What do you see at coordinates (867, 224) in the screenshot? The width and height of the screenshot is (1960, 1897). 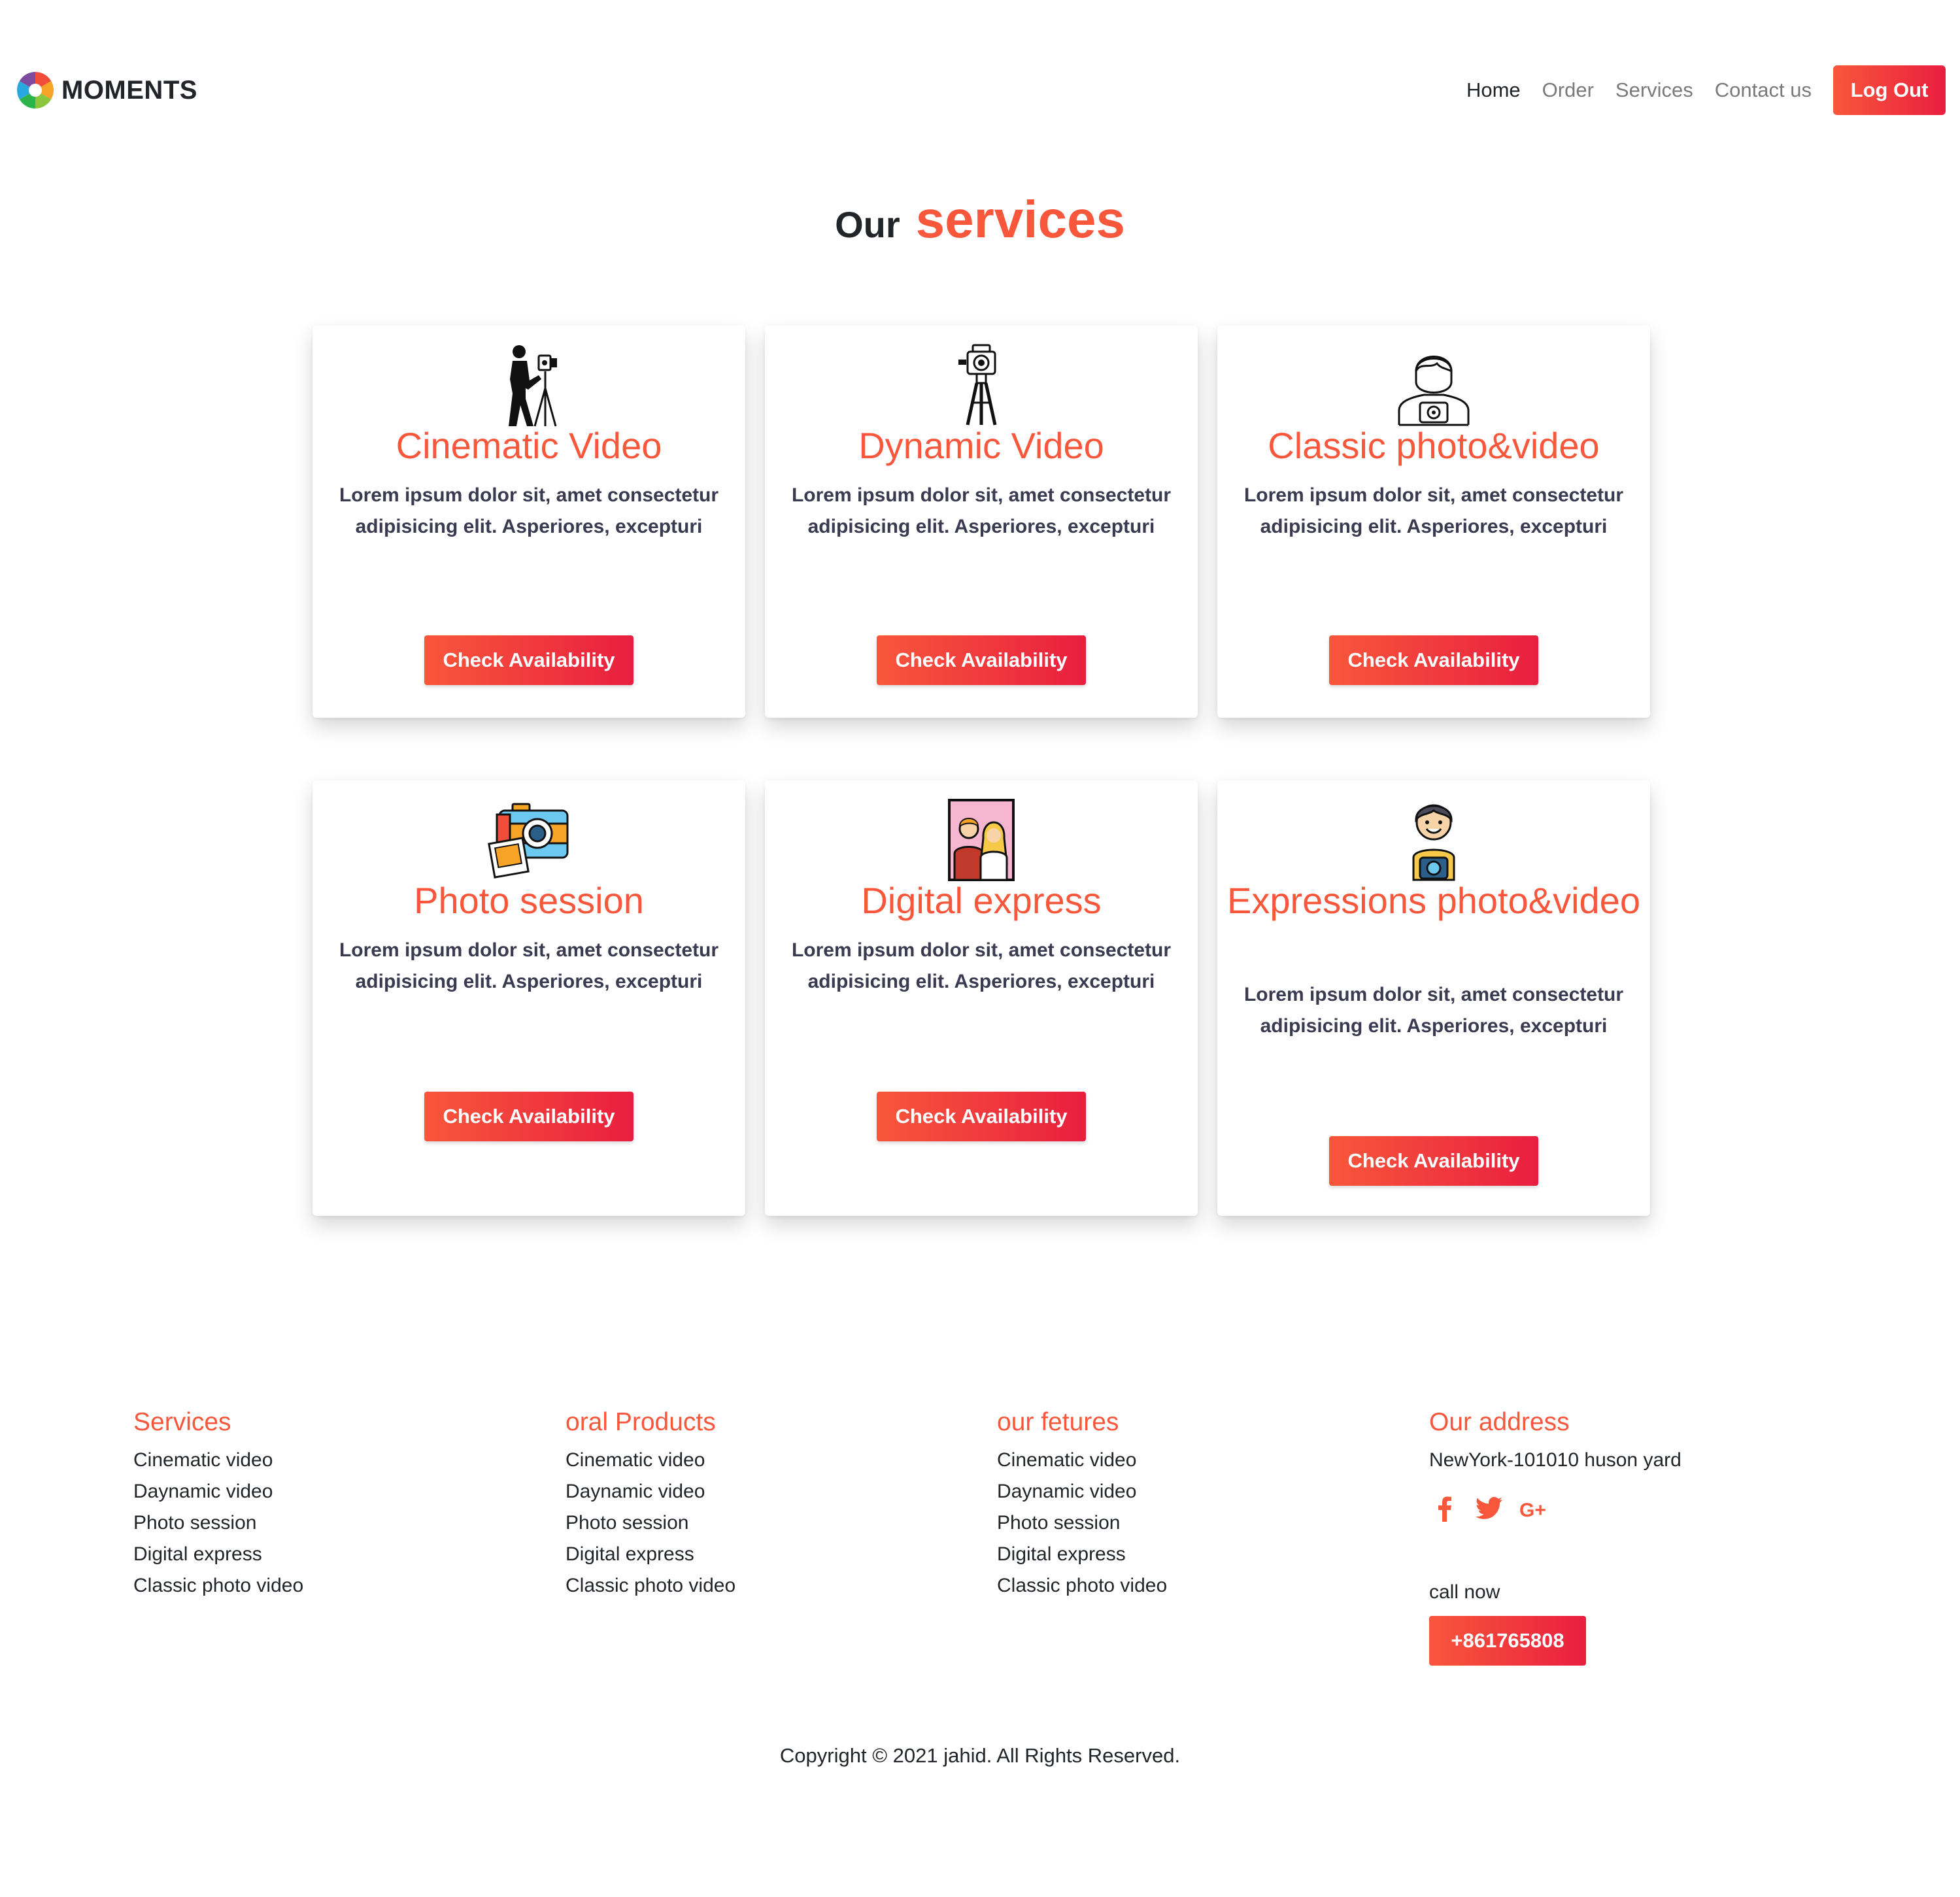 I see `title-prefix: Our` at bounding box center [867, 224].